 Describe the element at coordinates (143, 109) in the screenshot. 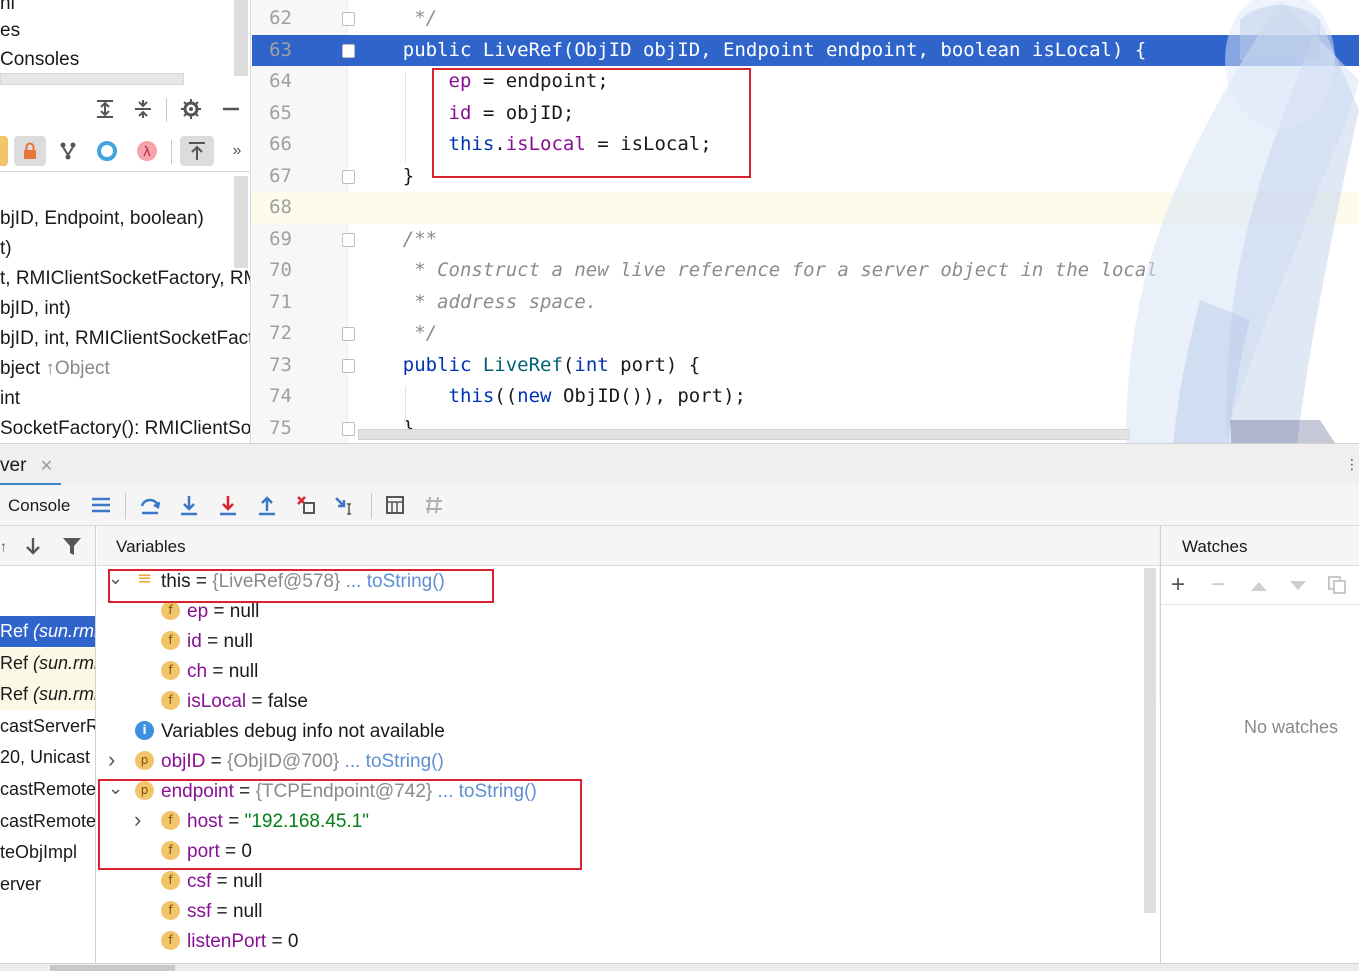

I see `collapse-all-icon` at that location.